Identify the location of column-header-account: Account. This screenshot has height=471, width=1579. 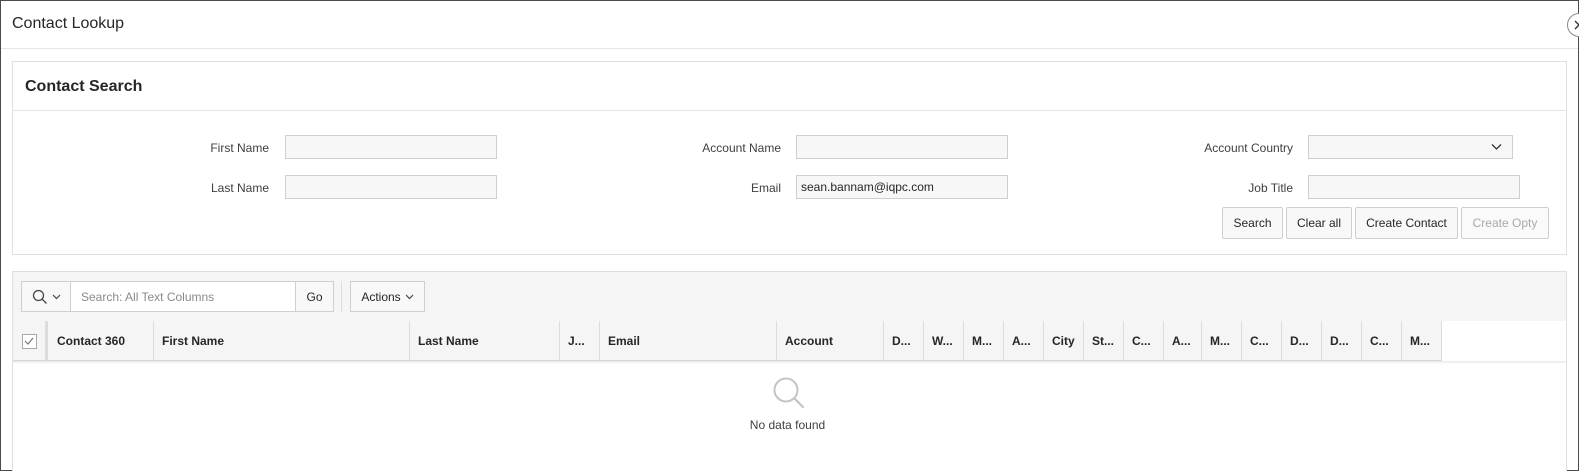
(830, 341).